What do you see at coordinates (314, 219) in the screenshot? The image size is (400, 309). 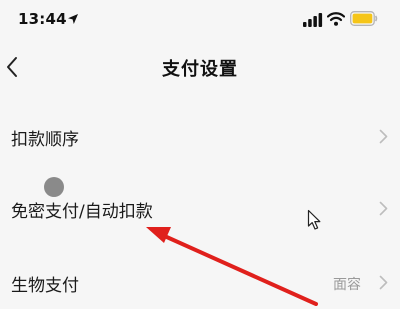 I see `mouse-pointer-icon` at bounding box center [314, 219].